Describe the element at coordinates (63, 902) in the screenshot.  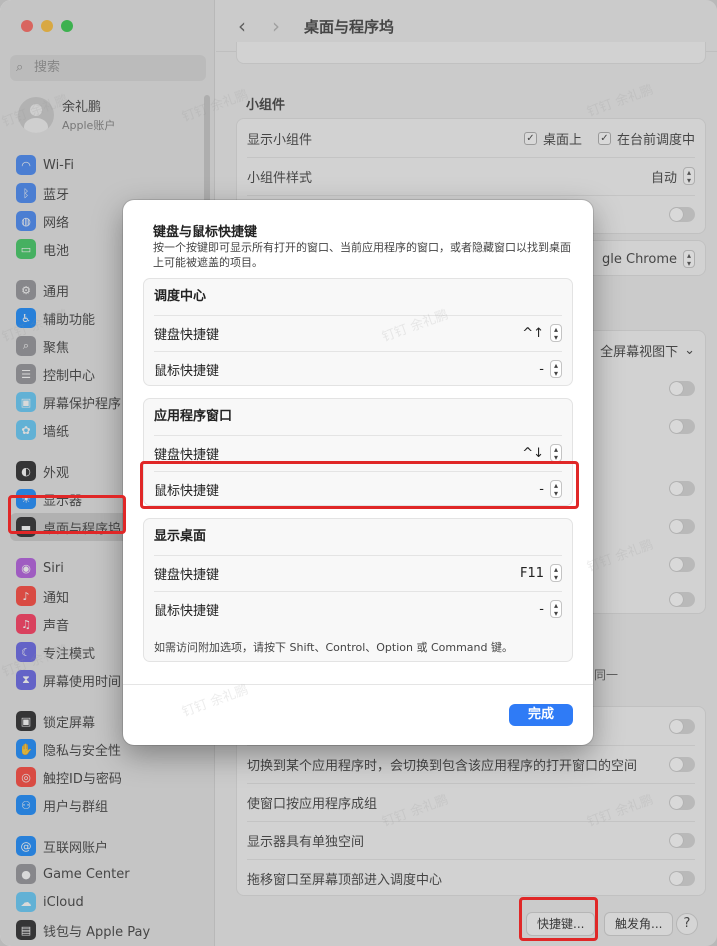
I see `sidebar-item-label: iCloud` at that location.